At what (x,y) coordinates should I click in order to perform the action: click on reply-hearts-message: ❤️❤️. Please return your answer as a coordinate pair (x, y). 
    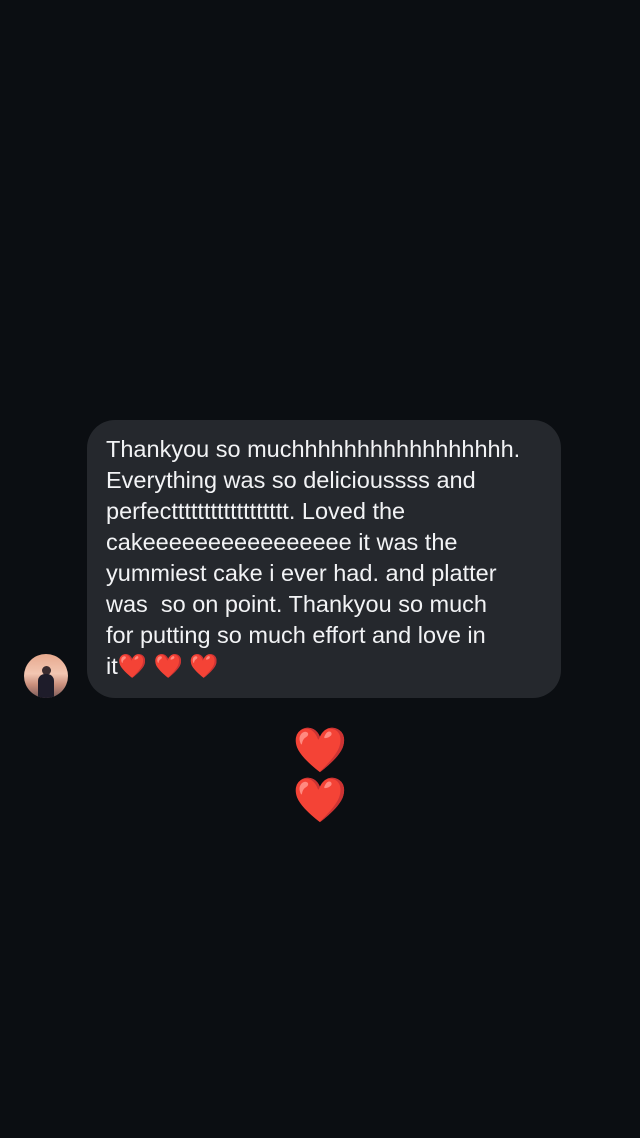
    Looking at the image, I should click on (320, 776).